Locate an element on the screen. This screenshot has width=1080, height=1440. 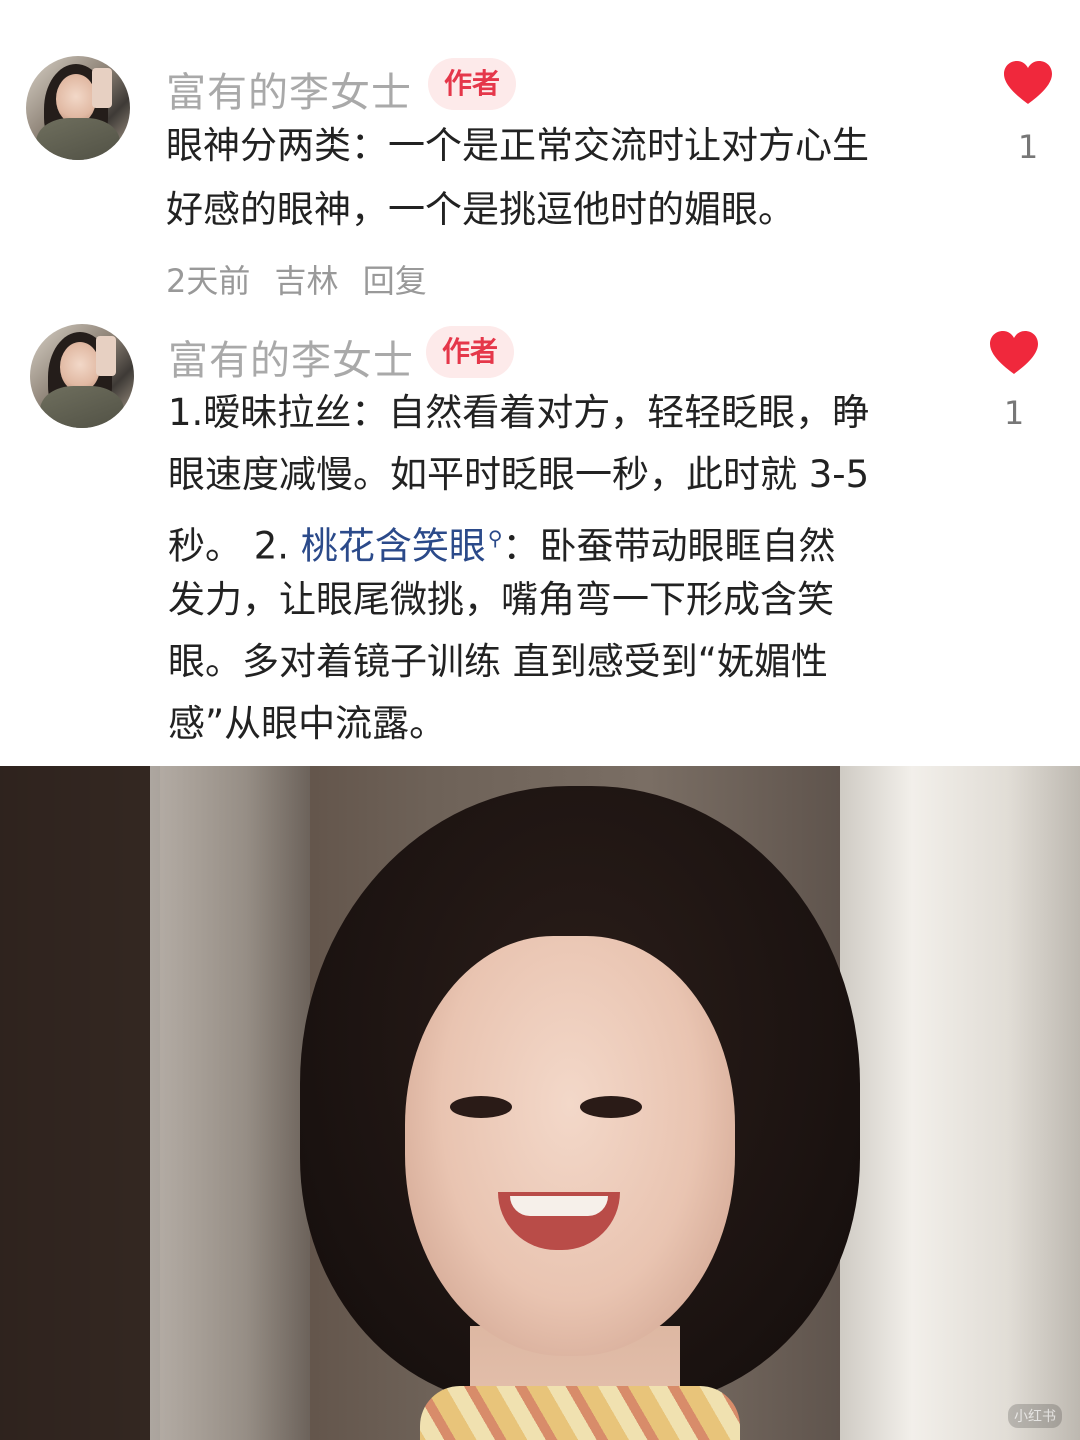
watermark: 小红书 is located at coordinates (1035, 1416).